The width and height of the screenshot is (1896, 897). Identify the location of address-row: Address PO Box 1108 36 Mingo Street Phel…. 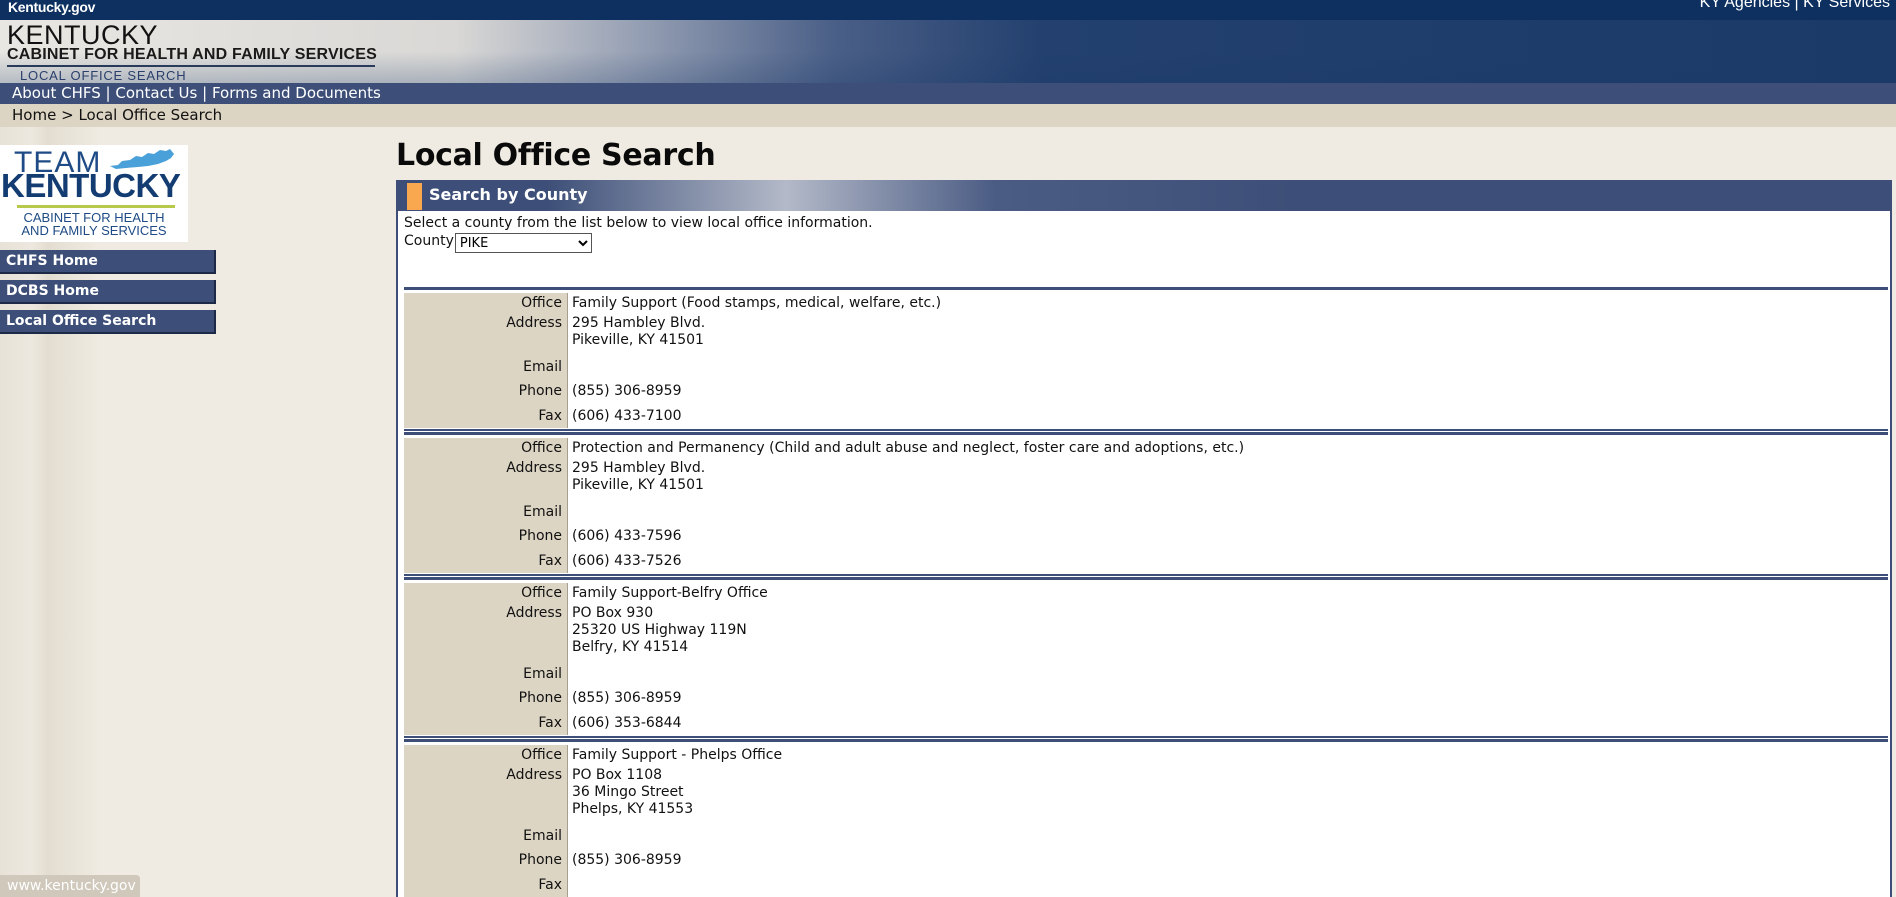
(1146, 795).